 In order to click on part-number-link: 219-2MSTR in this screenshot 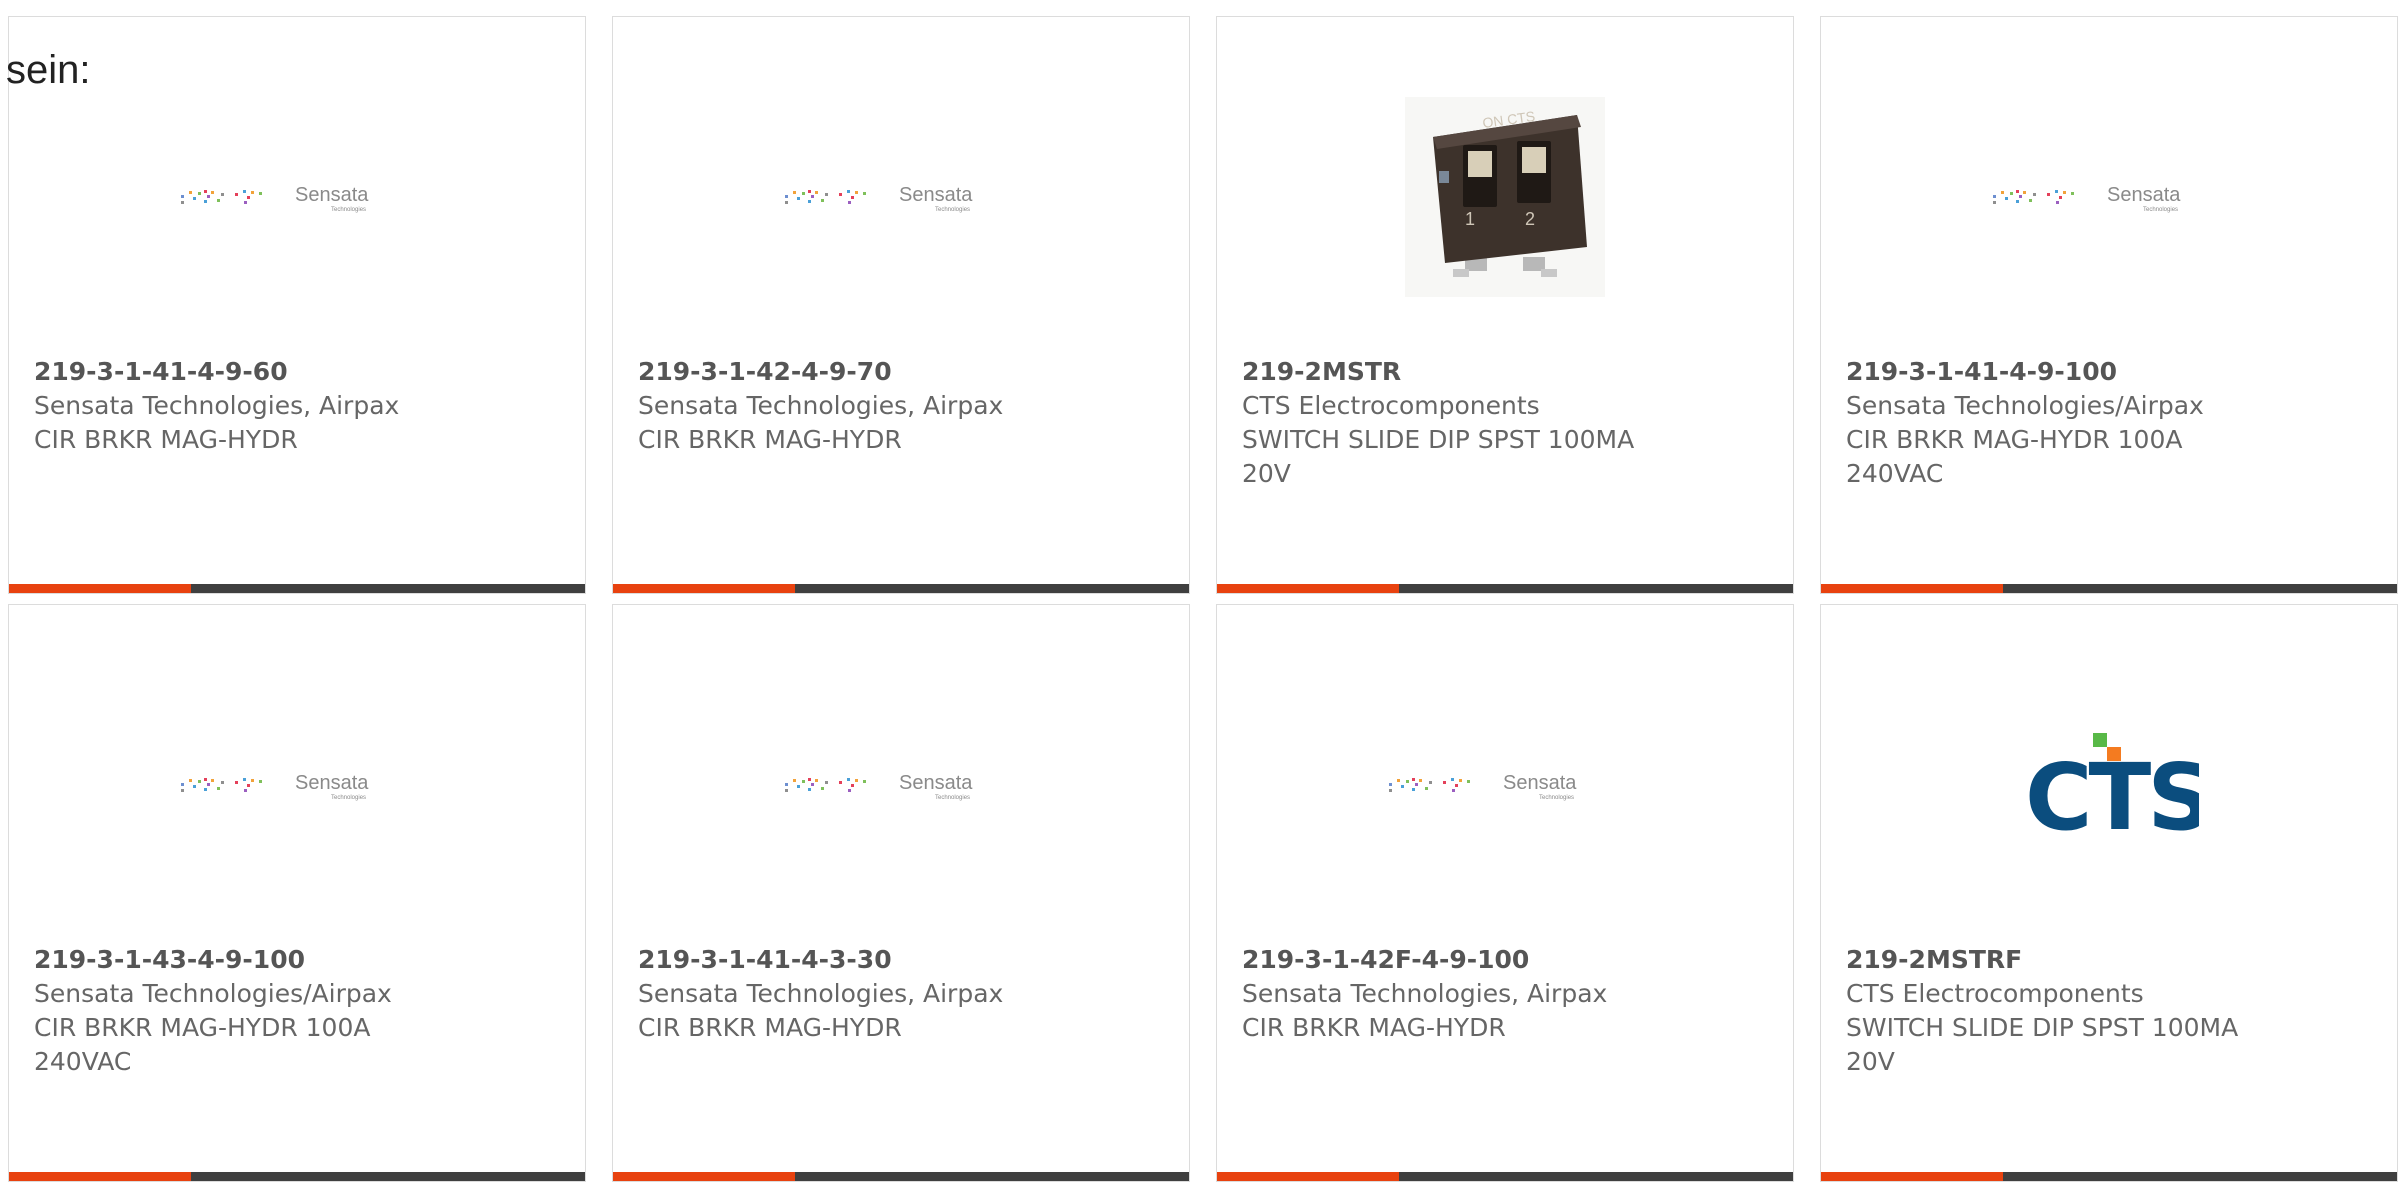, I will do `click(1505, 372)`.